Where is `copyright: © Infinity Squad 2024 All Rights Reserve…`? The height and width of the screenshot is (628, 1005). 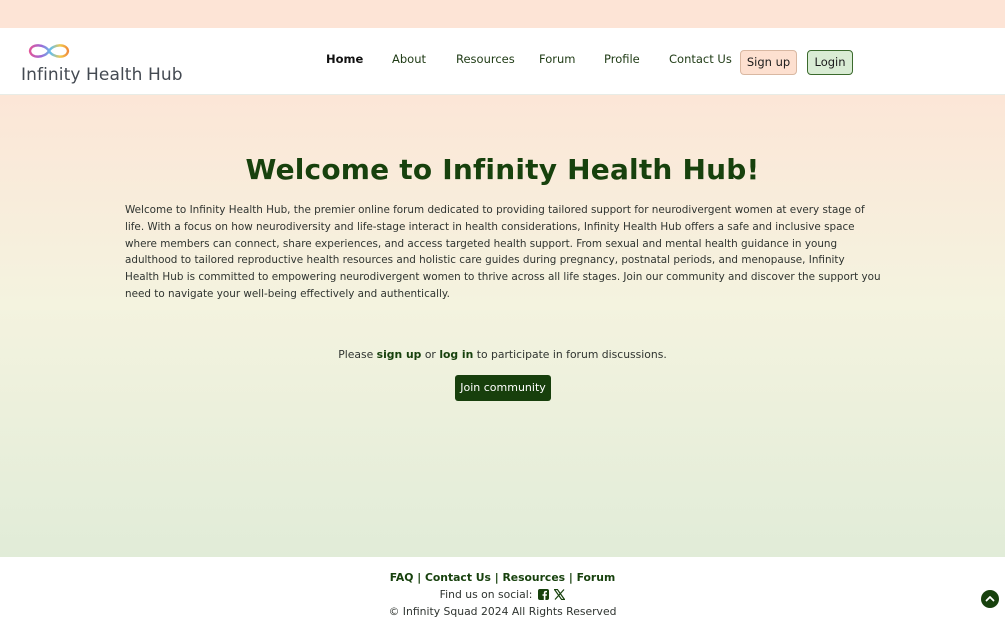
copyright: © Infinity Squad 2024 All Rights Reserve… is located at coordinates (502, 611).